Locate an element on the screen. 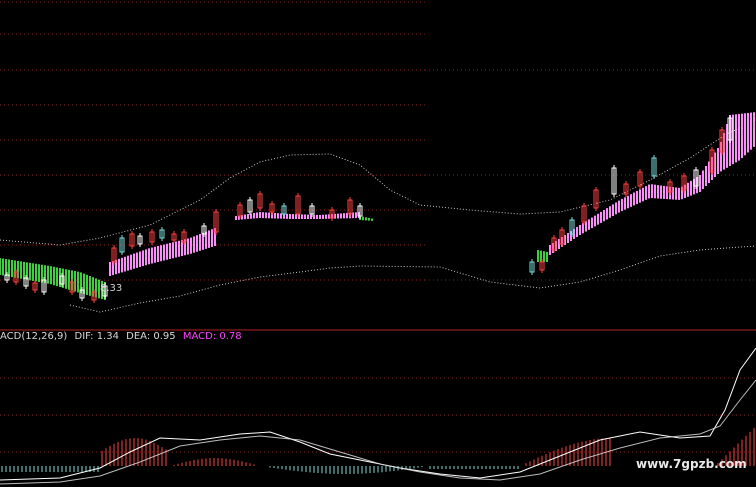  macd-params: ACD(12,26,9) is located at coordinates (34, 336).